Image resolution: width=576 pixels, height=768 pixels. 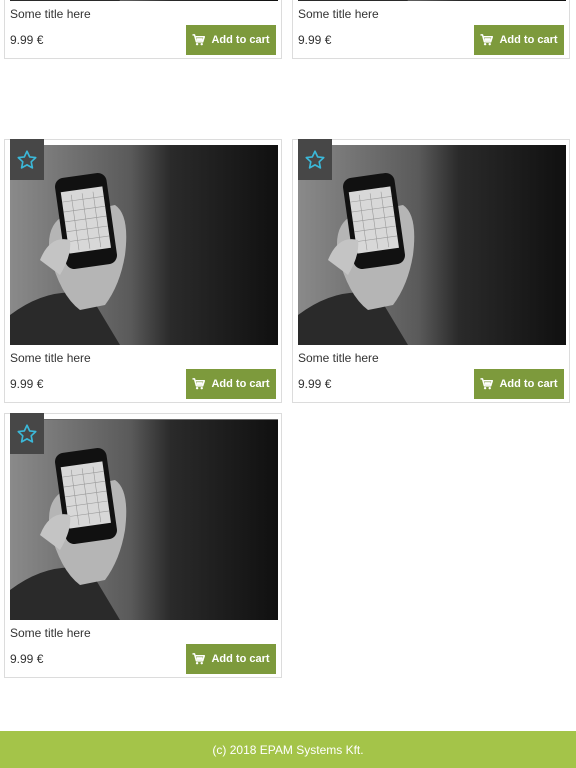 I want to click on footer: (c) 2018 EPAM Systems Kft., so click(x=288, y=749).